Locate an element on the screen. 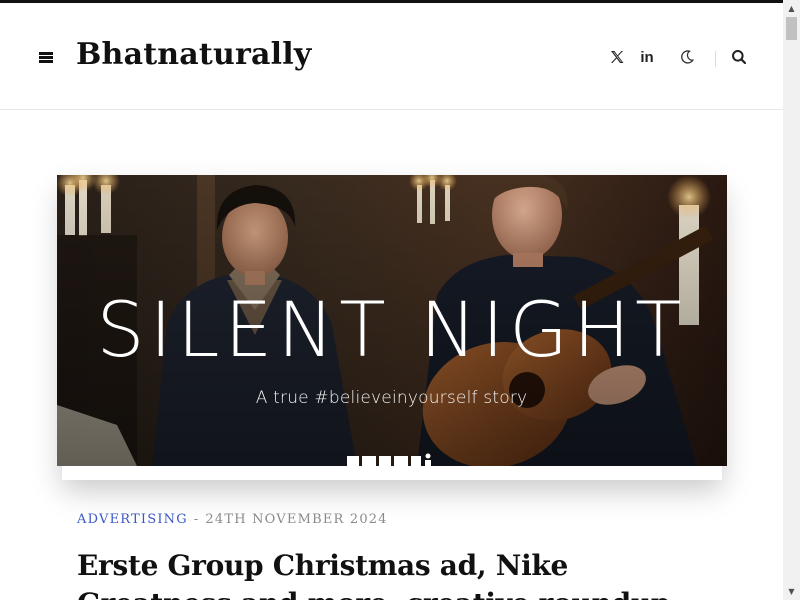 This screenshot has height=600, width=800. linkedin-icon: in is located at coordinates (647, 57).